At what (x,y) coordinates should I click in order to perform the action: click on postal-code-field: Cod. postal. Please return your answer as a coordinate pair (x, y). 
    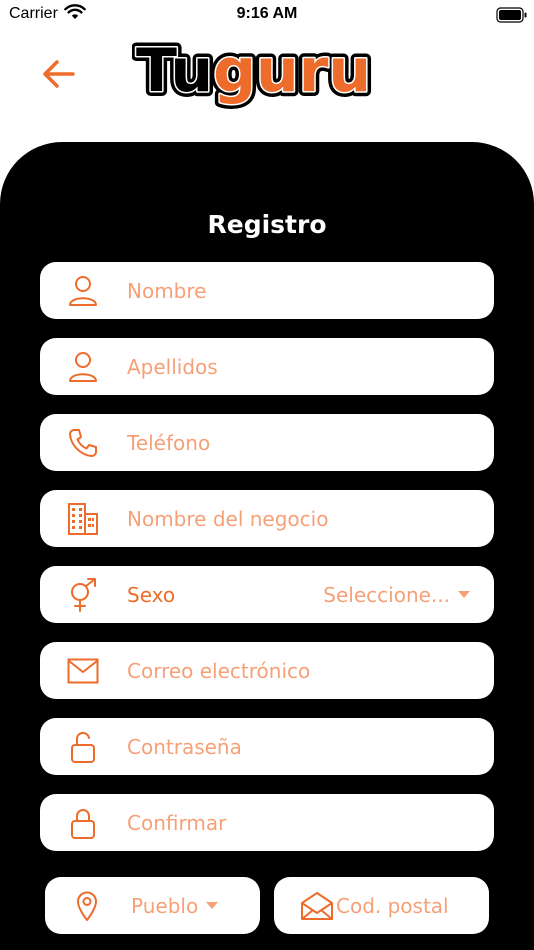
    Looking at the image, I should click on (381, 905).